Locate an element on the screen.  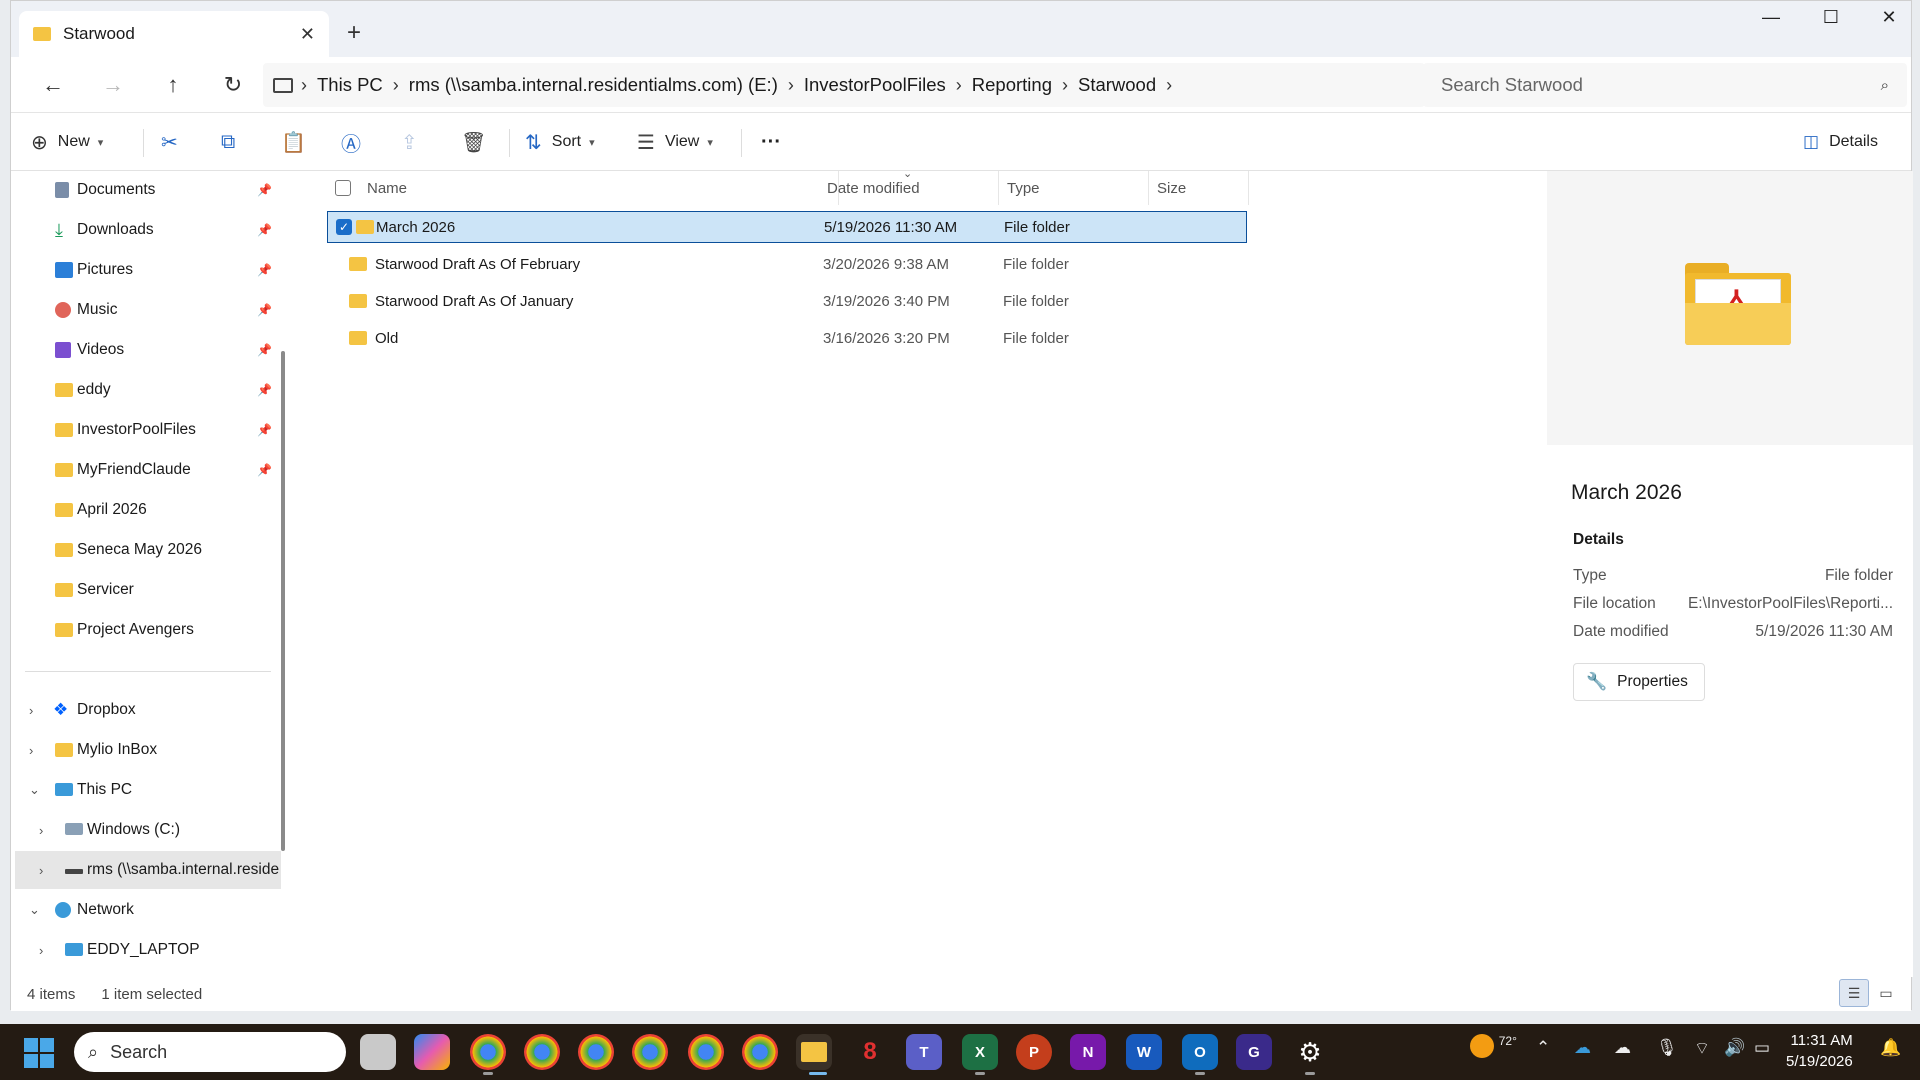
column-header-name: Name is located at coordinates (583, 188).